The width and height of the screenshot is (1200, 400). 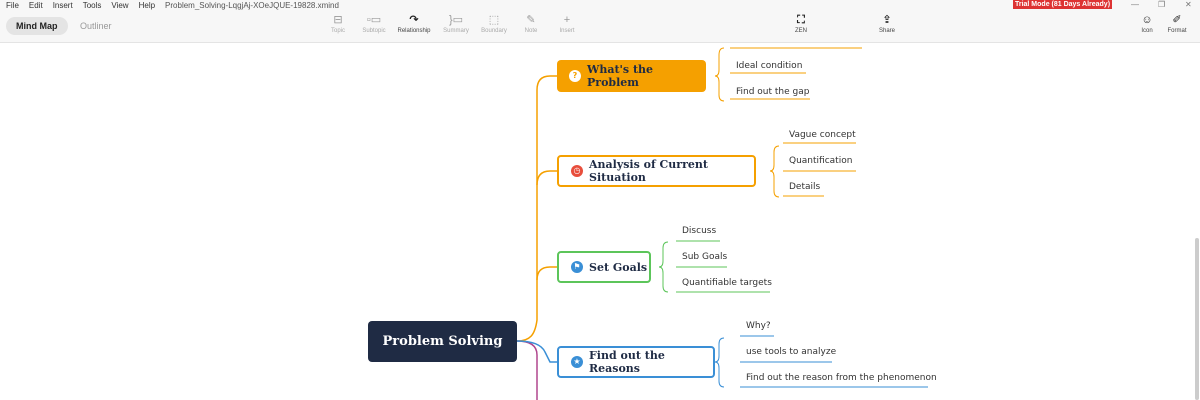 What do you see at coordinates (696, 231) in the screenshot?
I see `subtopic-discuss: Discuss` at bounding box center [696, 231].